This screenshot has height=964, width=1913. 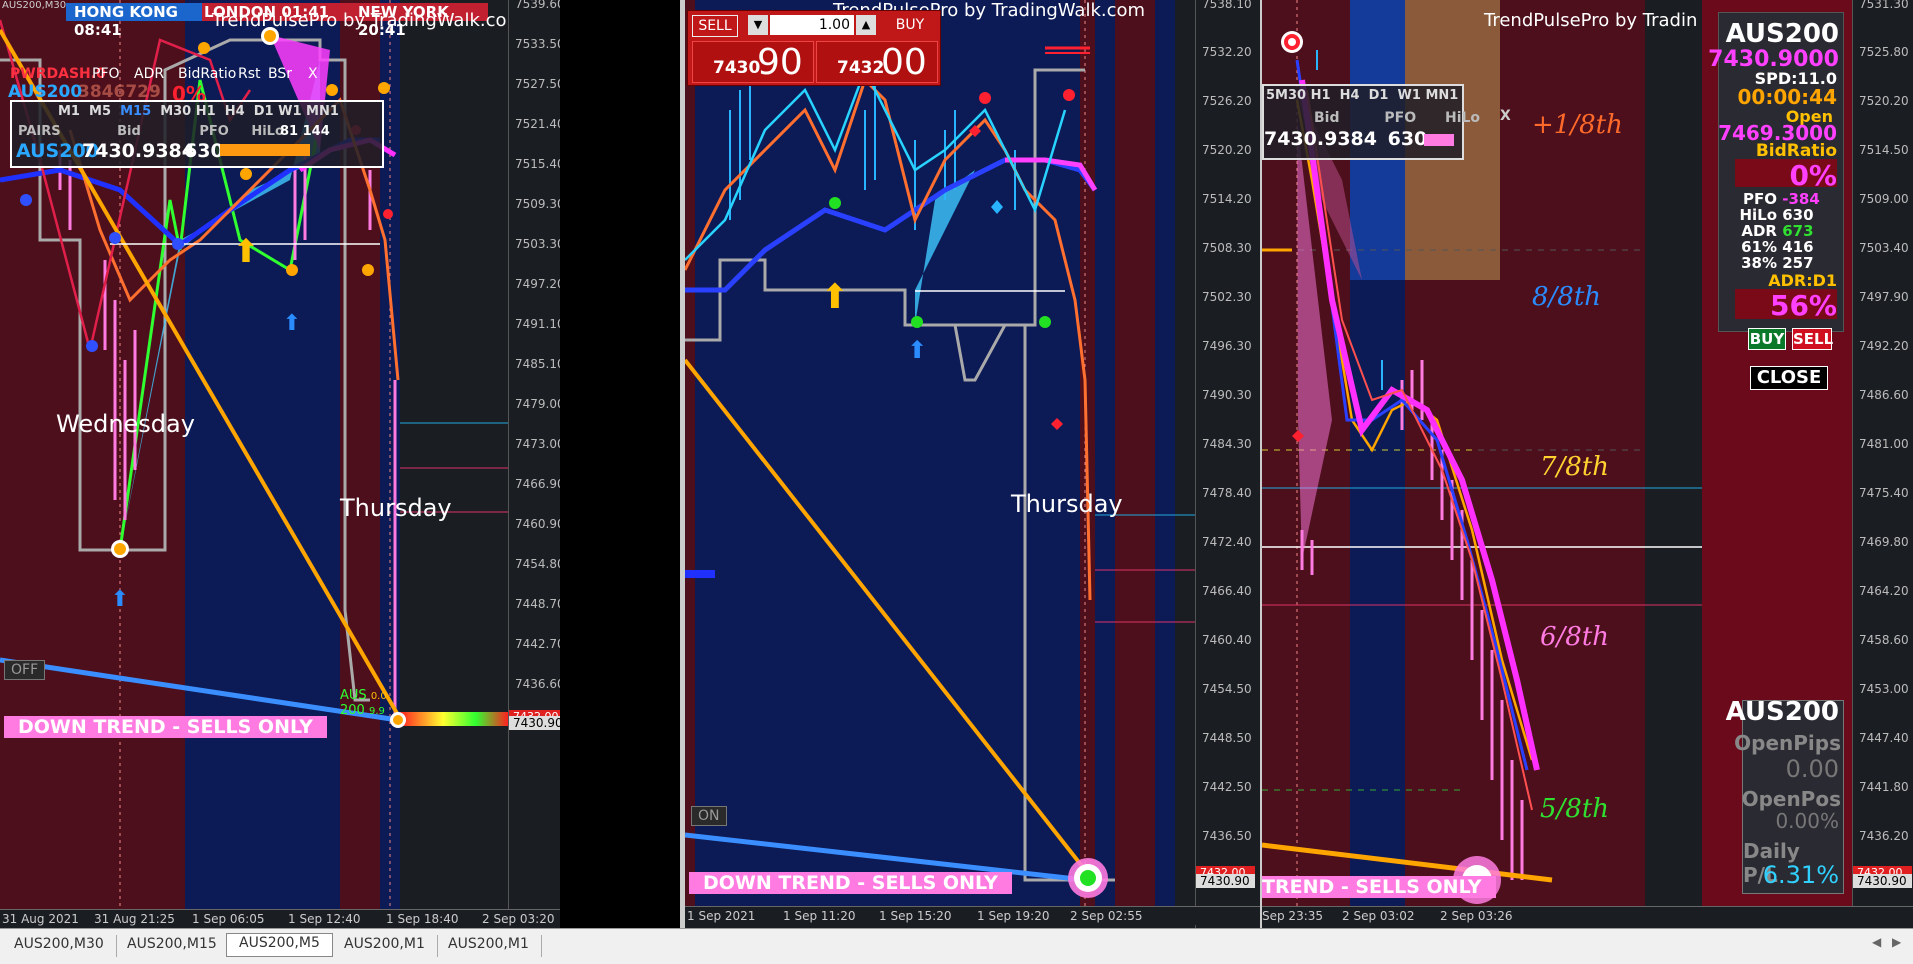 I want to click on info-row-key: 38%, so click(x=1759, y=263).